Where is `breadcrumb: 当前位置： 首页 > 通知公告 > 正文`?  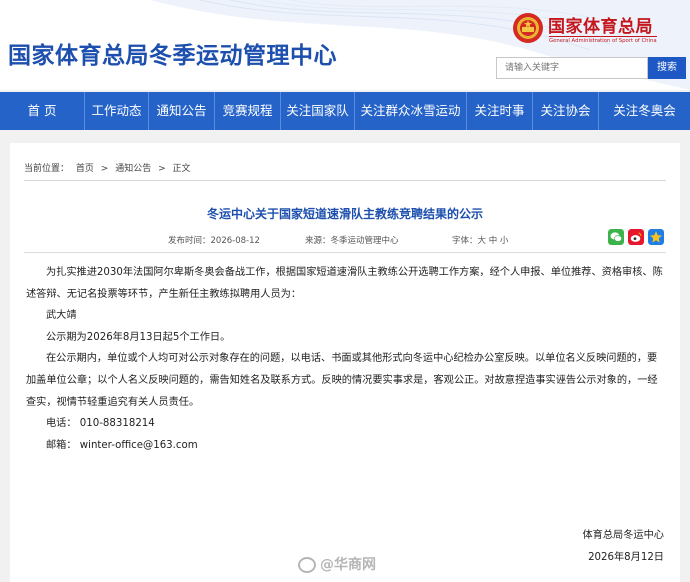 breadcrumb: 当前位置： 首页 > 通知公告 > 正文 is located at coordinates (109, 167).